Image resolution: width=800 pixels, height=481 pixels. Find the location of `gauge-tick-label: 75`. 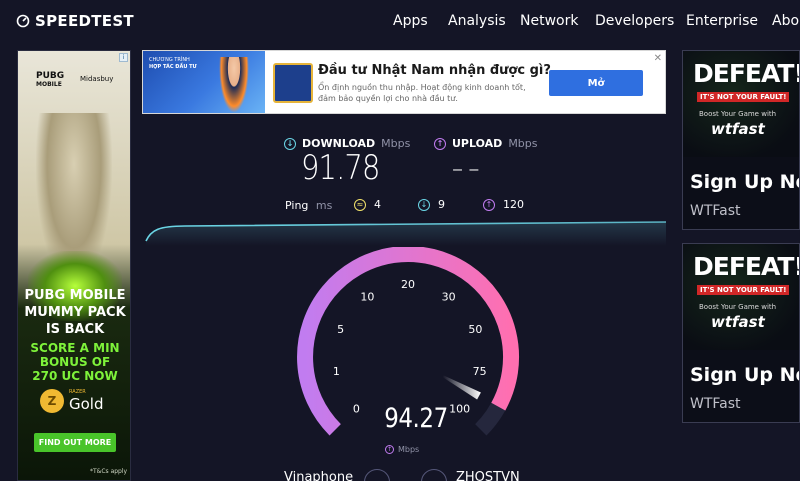

gauge-tick-label: 75 is located at coordinates (480, 371).